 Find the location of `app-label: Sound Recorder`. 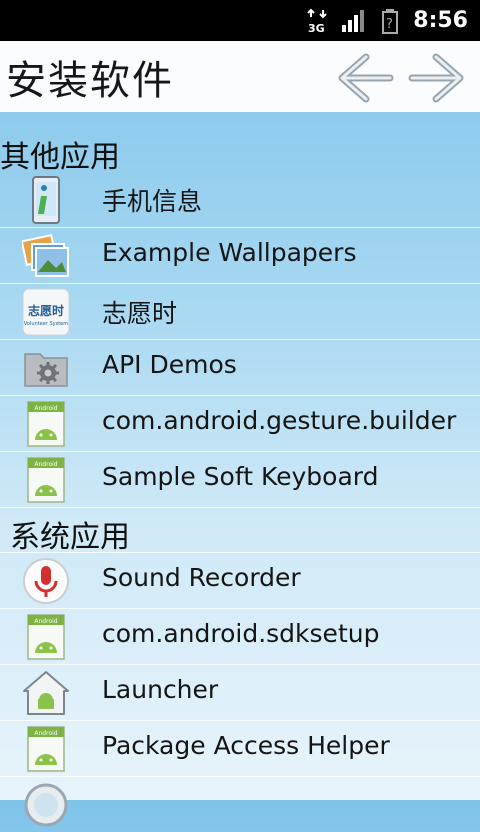

app-label: Sound Recorder is located at coordinates (201, 577).